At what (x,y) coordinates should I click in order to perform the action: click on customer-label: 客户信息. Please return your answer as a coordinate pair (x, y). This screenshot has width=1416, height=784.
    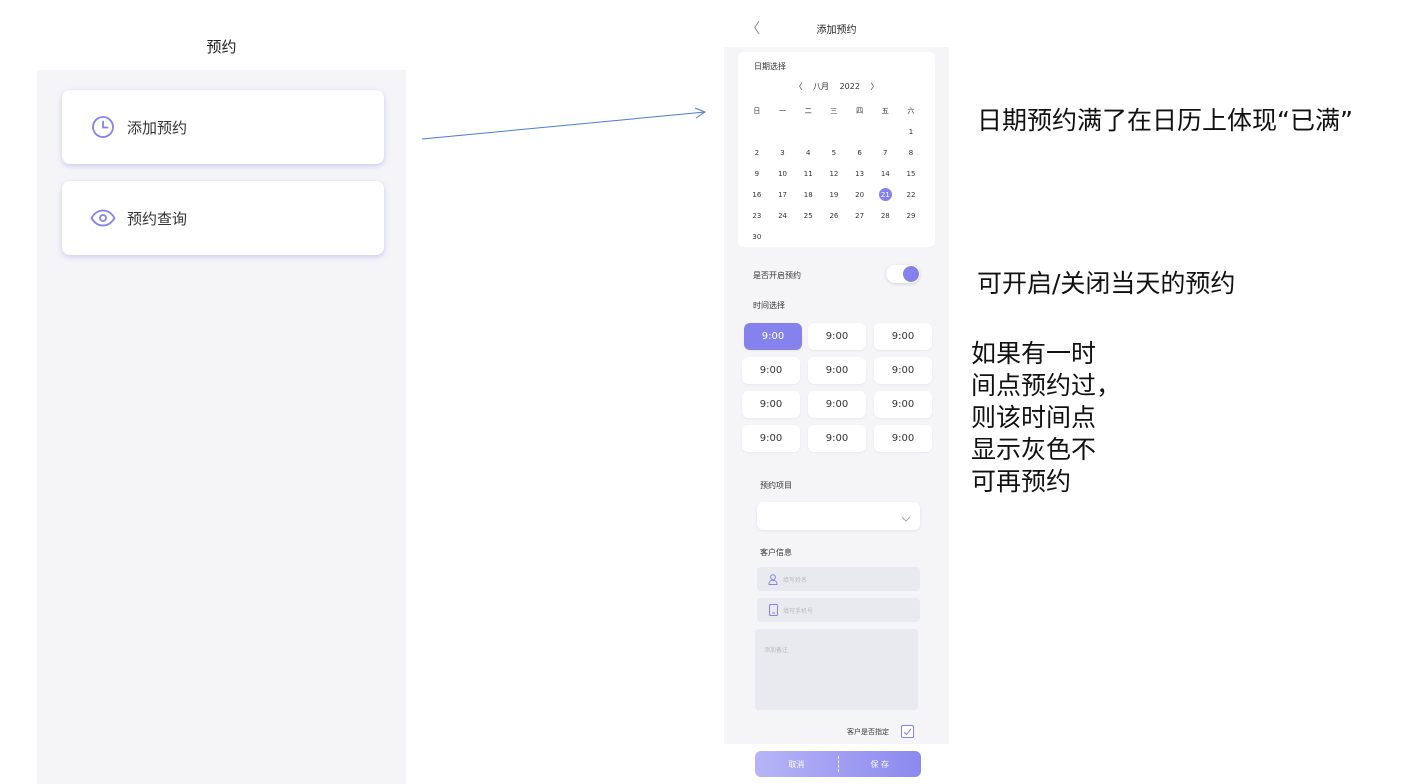
    Looking at the image, I should click on (776, 552).